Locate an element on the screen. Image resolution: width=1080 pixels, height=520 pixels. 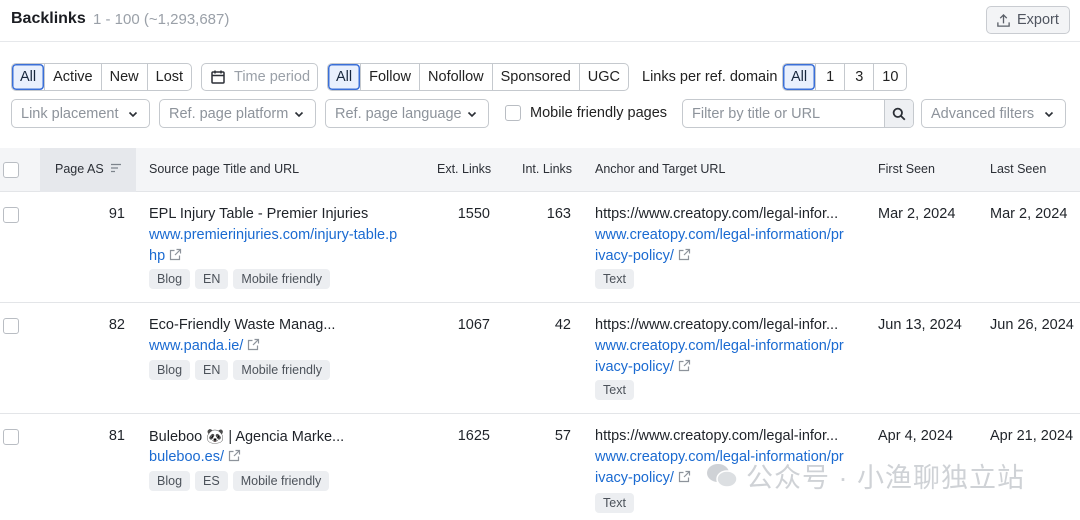
last-seen-value: Mar 2, 2024 is located at coordinates (1029, 214).